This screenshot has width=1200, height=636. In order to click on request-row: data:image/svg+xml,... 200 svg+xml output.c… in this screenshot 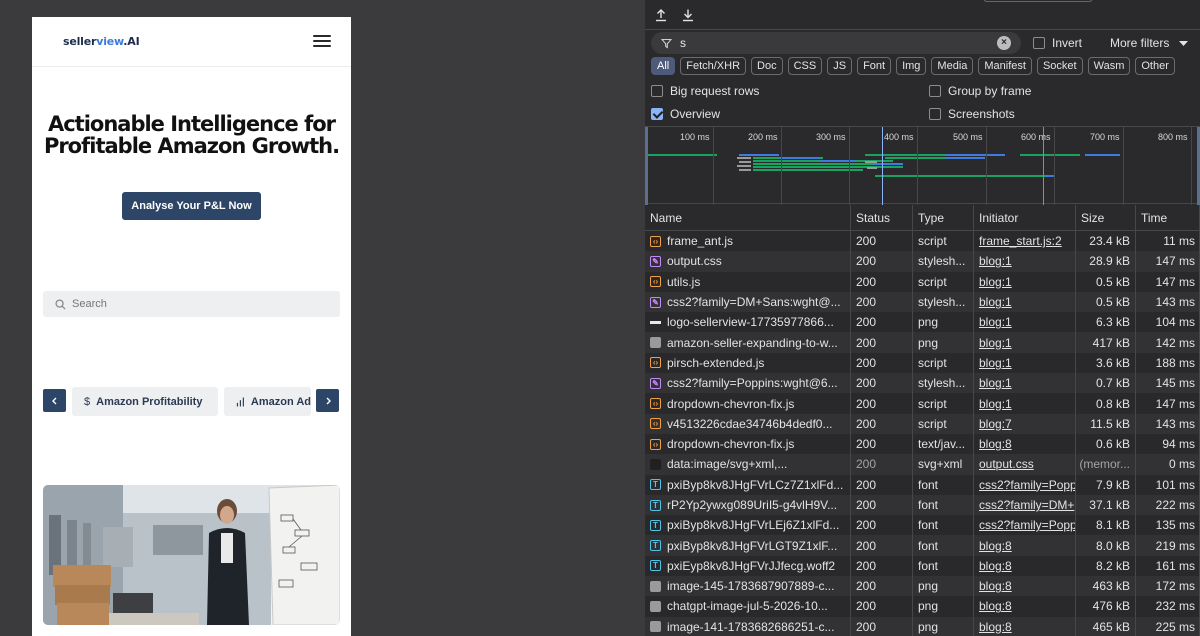, I will do `click(922, 464)`.